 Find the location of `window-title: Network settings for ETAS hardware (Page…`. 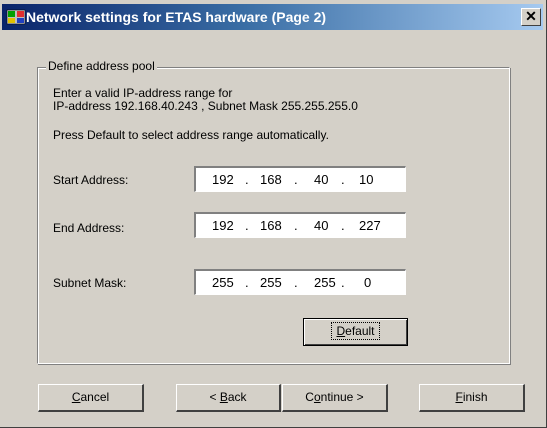

window-title: Network settings for ETAS hardware (Page… is located at coordinates (176, 17).